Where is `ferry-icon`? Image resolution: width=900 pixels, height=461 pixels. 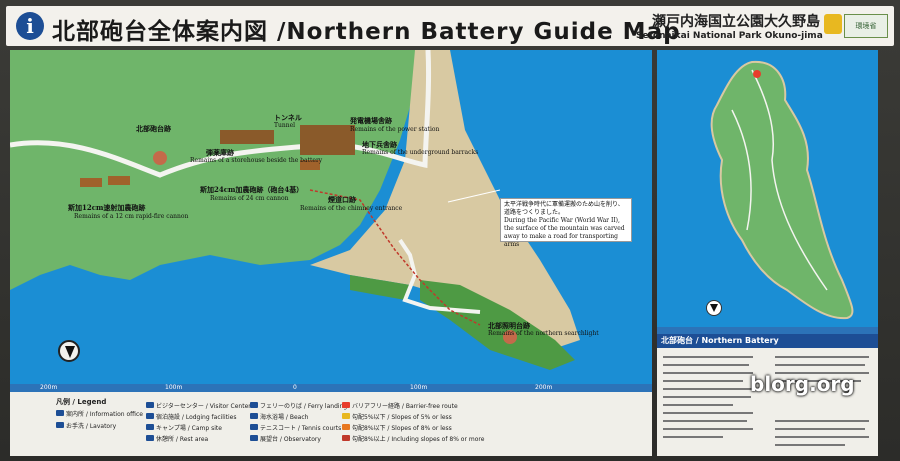 ferry-icon is located at coordinates (254, 405).